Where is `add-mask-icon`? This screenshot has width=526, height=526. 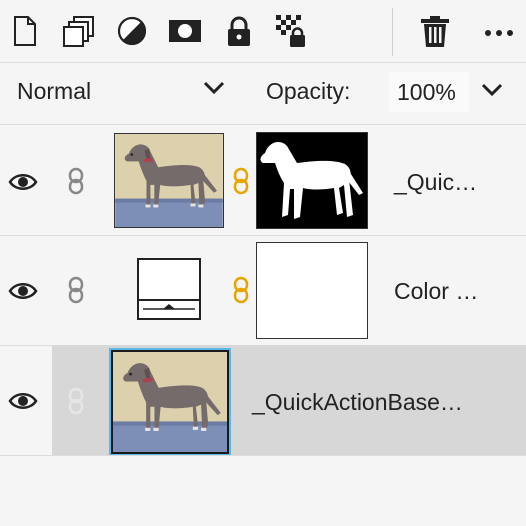 add-mask-icon is located at coordinates (185, 31).